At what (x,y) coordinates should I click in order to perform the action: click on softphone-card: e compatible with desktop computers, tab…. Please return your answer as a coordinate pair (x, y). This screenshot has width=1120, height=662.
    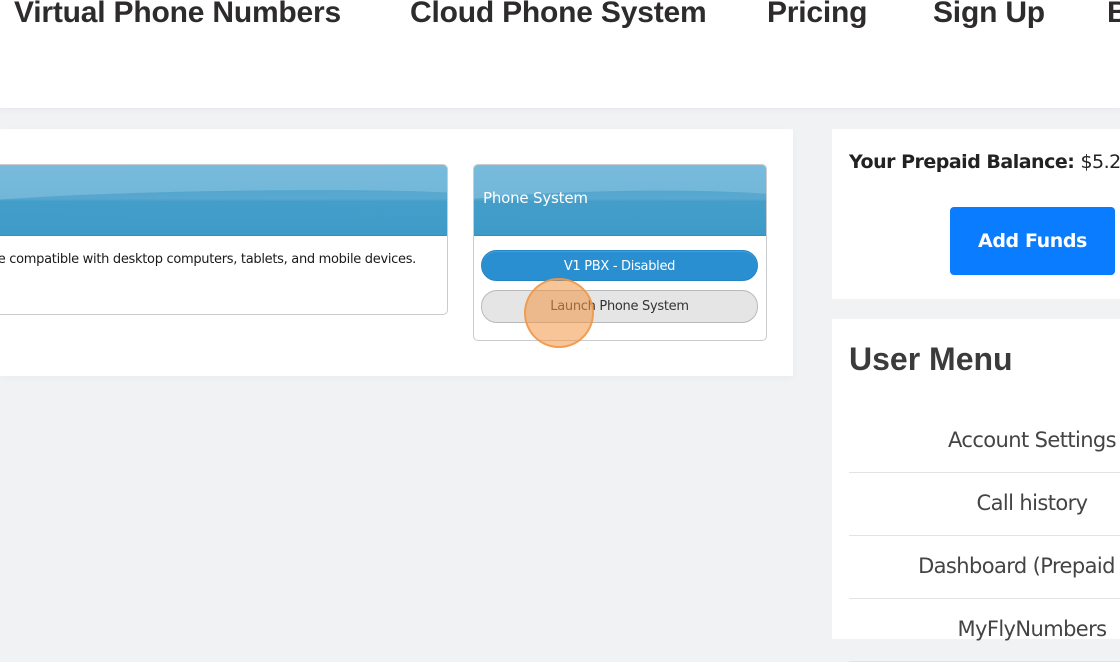
    Looking at the image, I should click on (224, 239).